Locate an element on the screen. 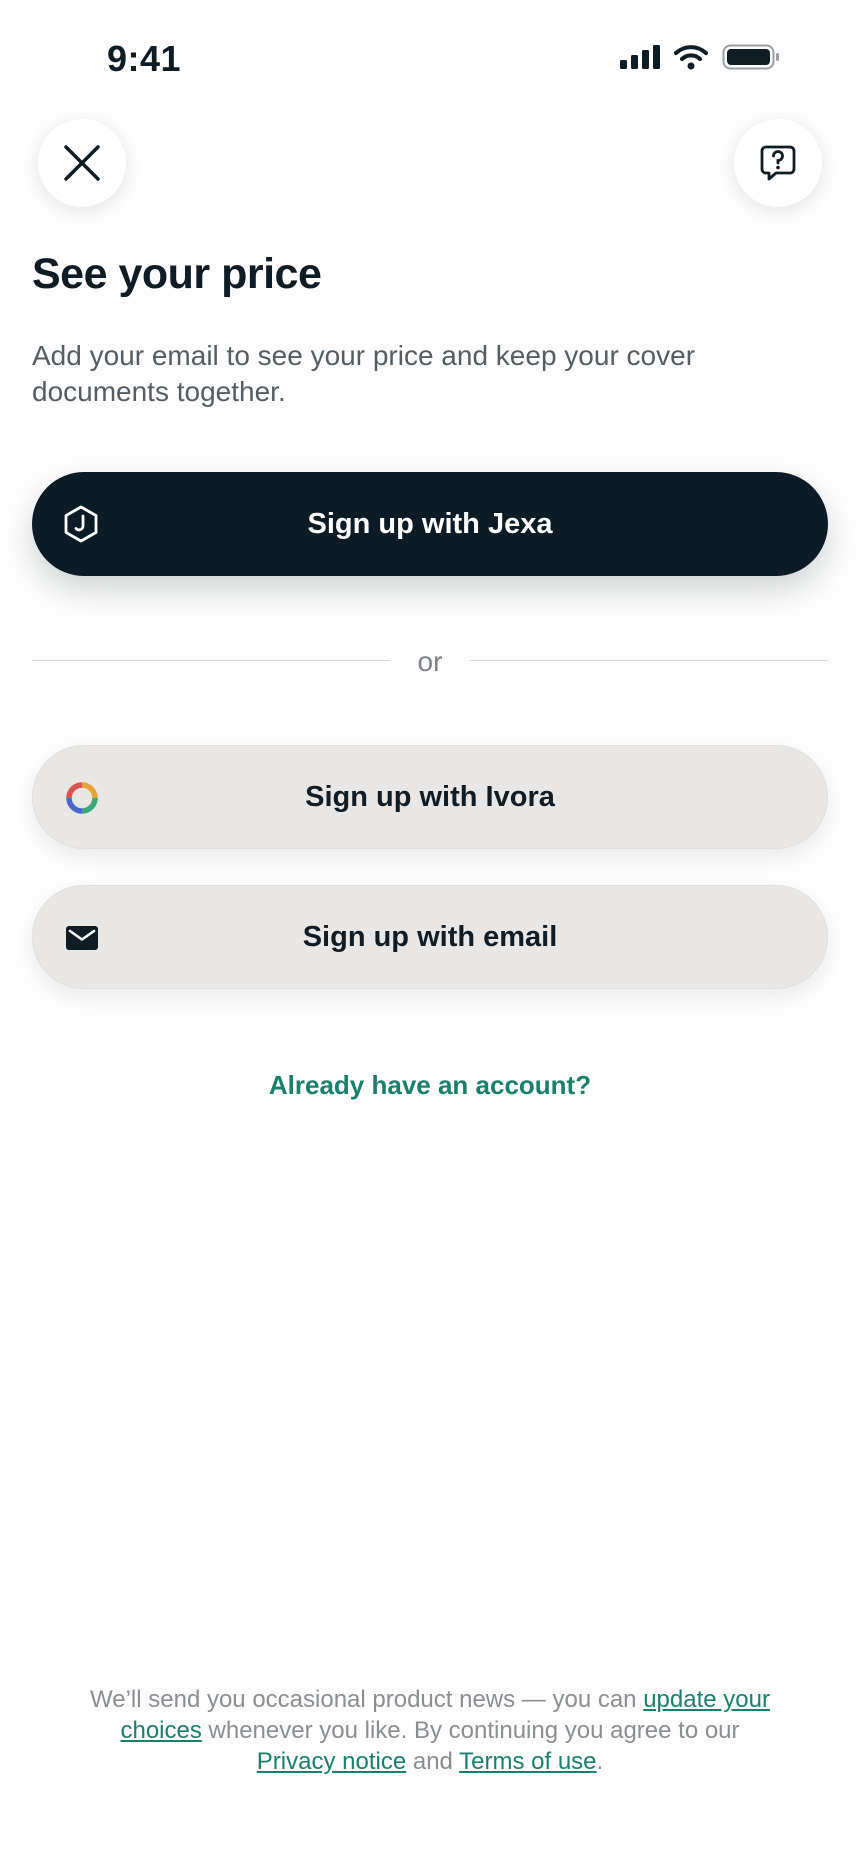 The width and height of the screenshot is (860, 1864). page-title: See your price is located at coordinates (177, 274).